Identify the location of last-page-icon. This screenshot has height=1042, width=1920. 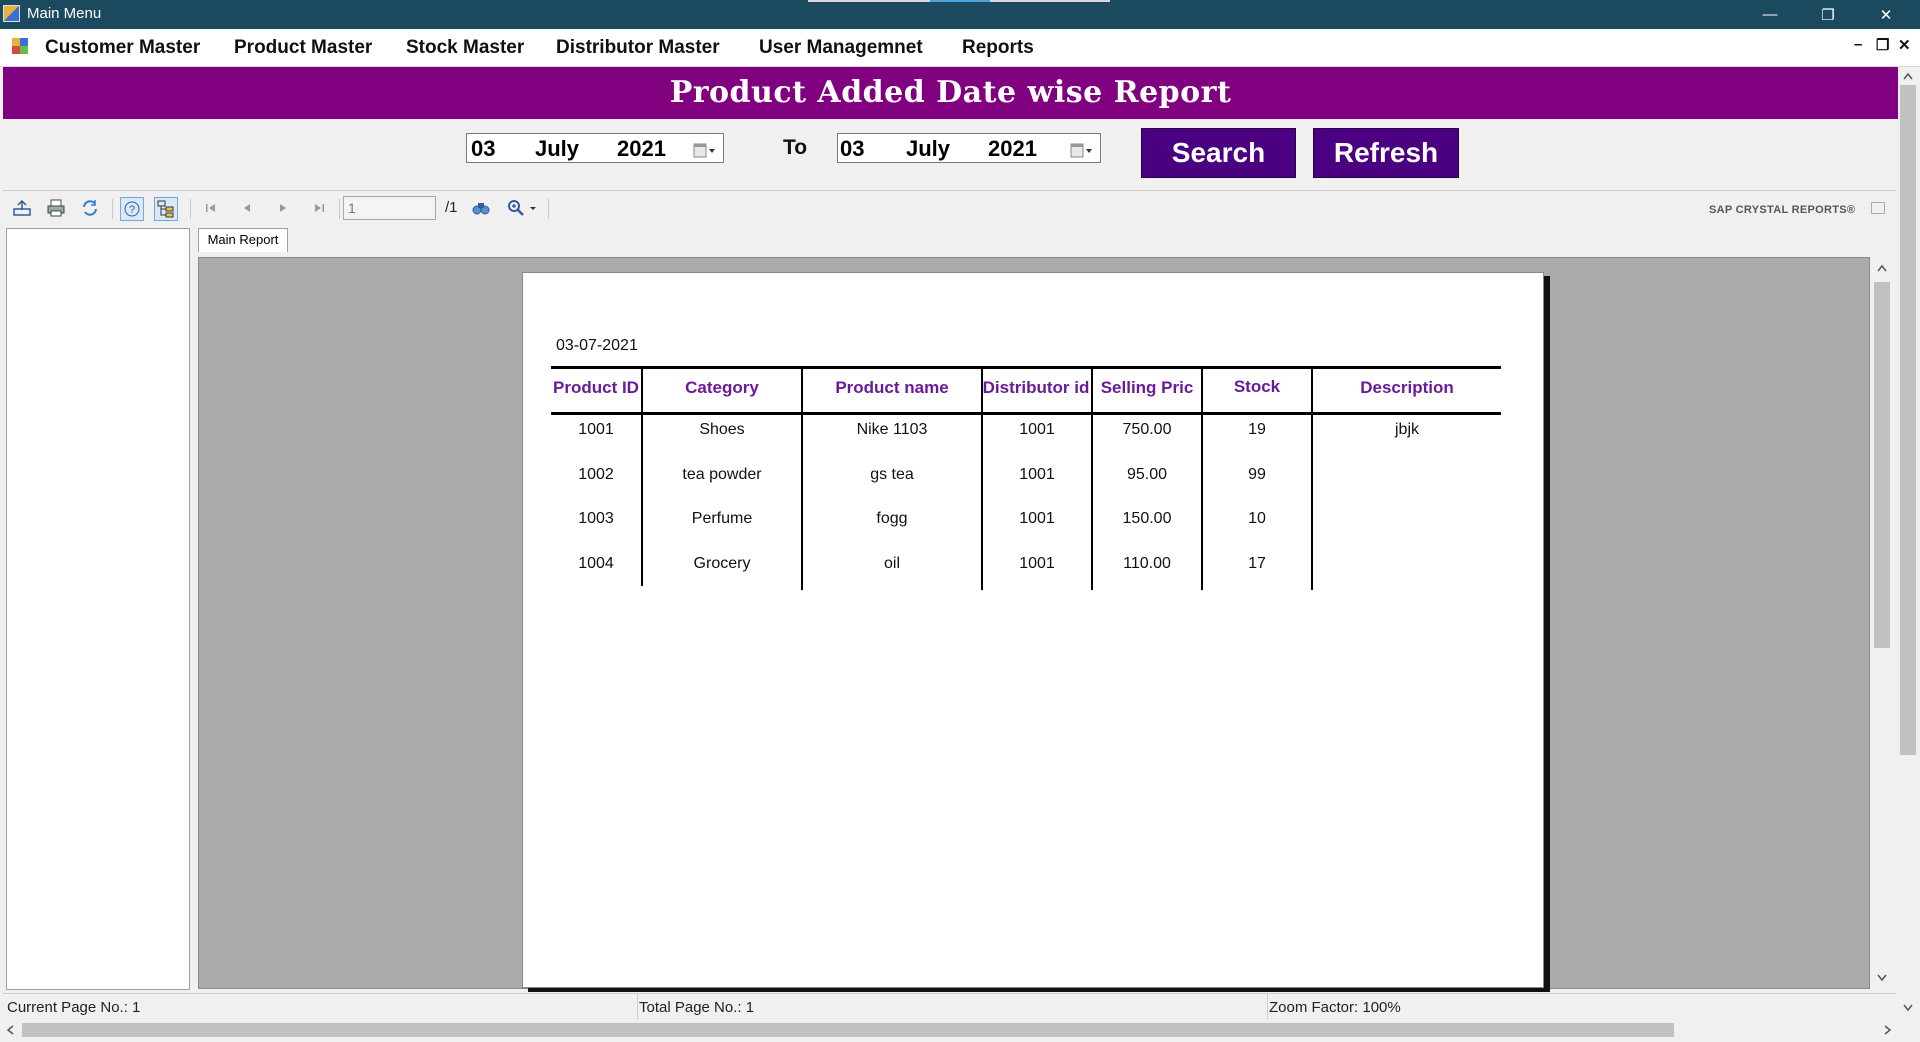
(319, 208).